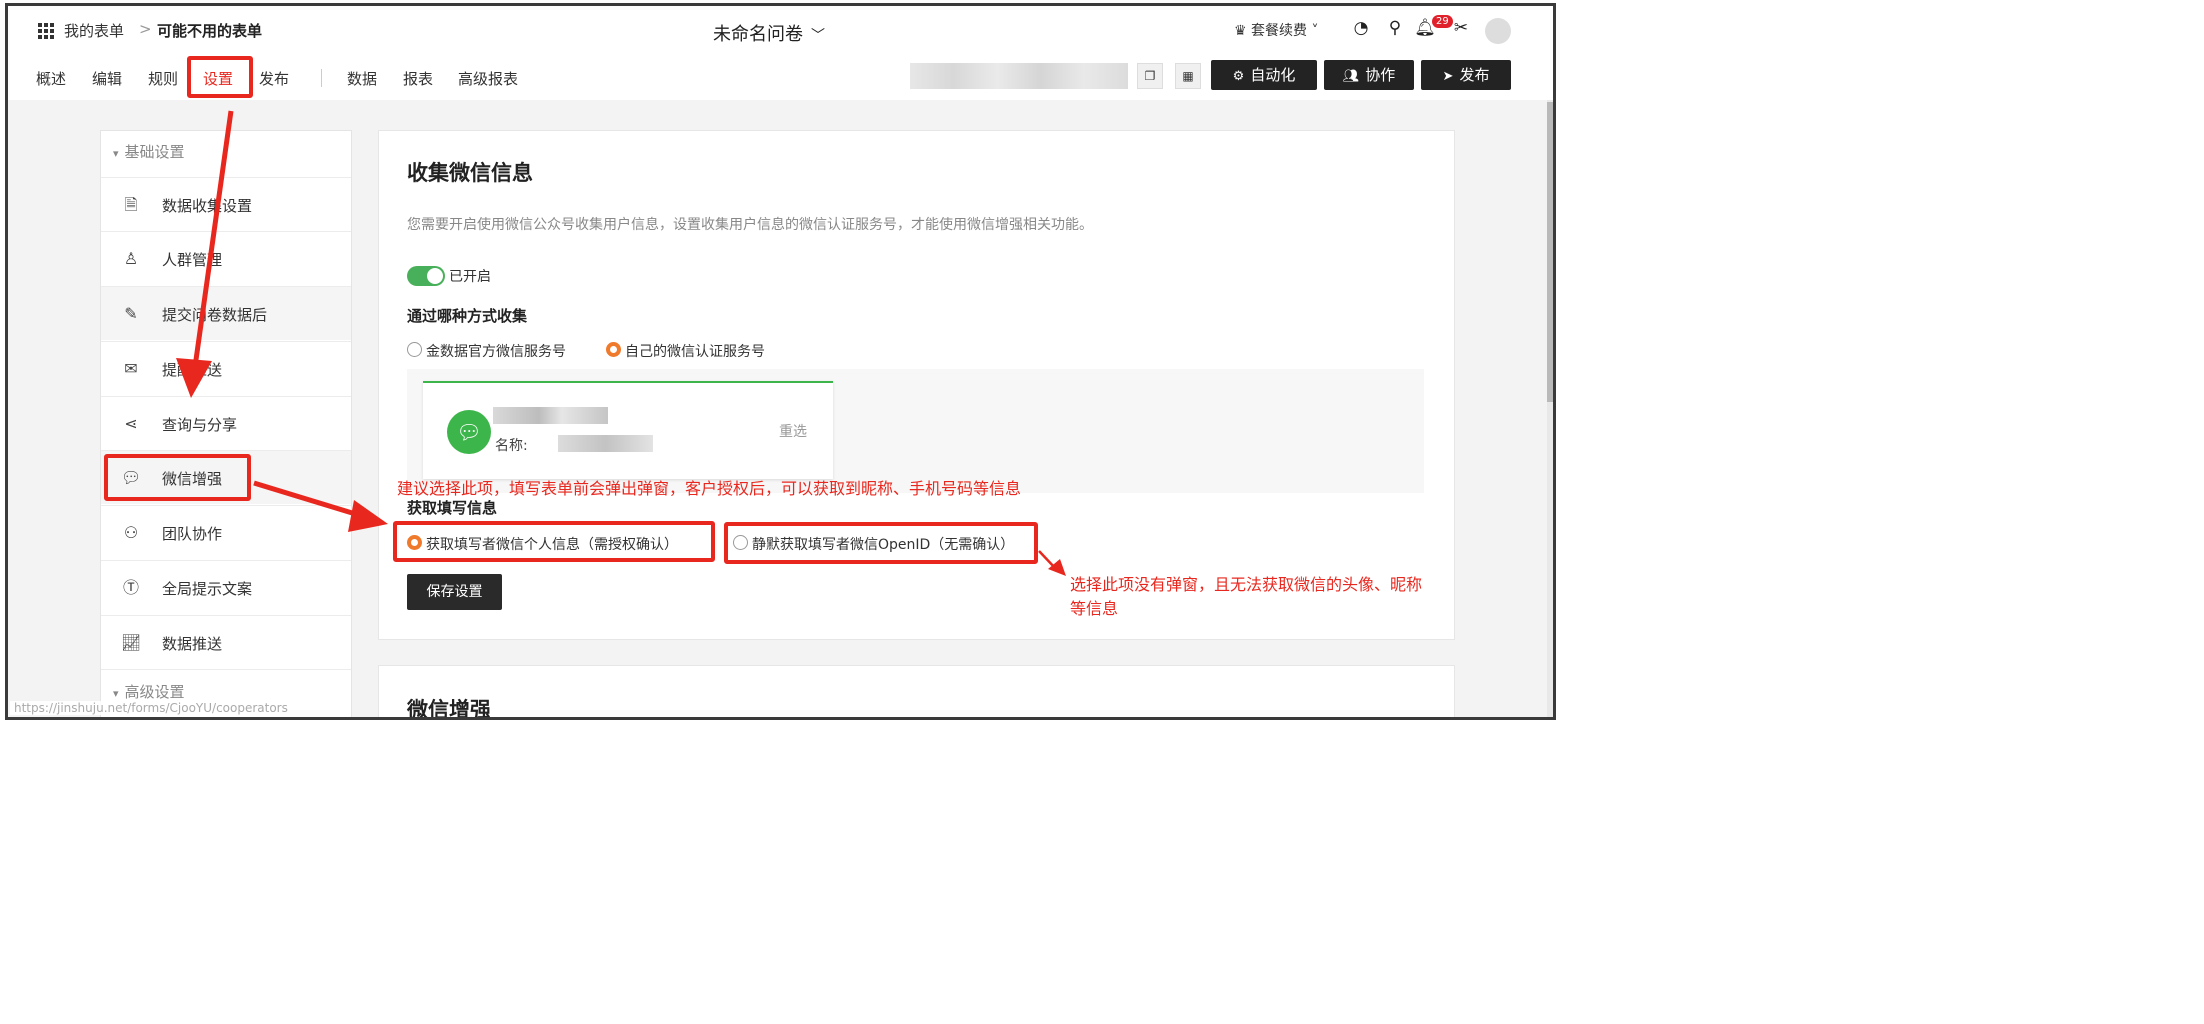 The width and height of the screenshot is (2204, 1024). Describe the element at coordinates (793, 431) in the screenshot. I see `reselect-link: 重选` at that location.